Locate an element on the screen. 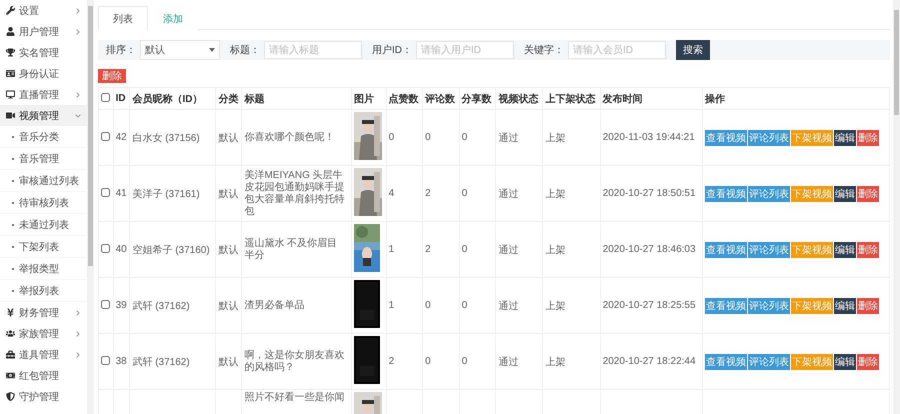 This screenshot has width=900, height=414. table-cell: 美洋MEIYANG 头层牛皮花园包通勤妈咪手提包大容量单肩斜挎托特包 is located at coordinates (294, 194).